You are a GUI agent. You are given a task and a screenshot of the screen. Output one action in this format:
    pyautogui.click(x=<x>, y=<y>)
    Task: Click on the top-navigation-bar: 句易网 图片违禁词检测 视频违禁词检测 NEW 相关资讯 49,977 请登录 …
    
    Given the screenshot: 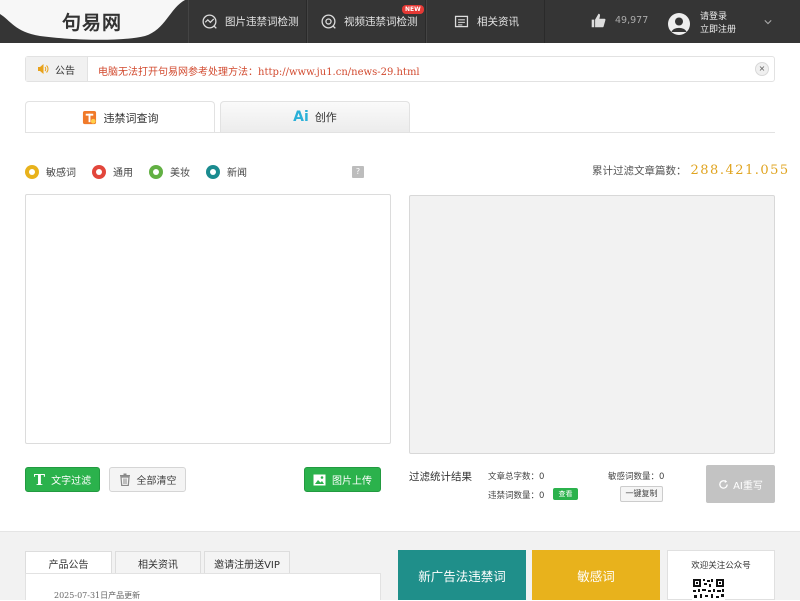 What is the action you would take?
    pyautogui.click(x=400, y=21)
    